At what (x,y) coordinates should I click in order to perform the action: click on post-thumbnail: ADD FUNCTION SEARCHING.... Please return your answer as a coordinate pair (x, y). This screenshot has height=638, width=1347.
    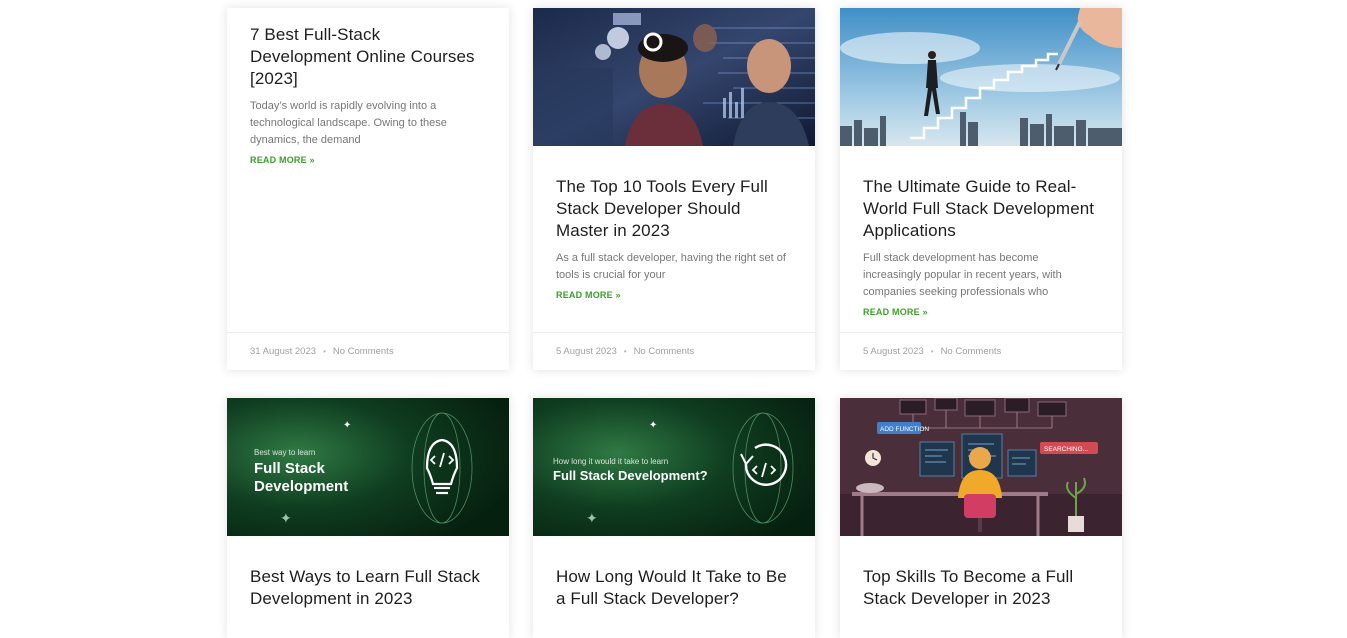
    Looking at the image, I should click on (981, 467).